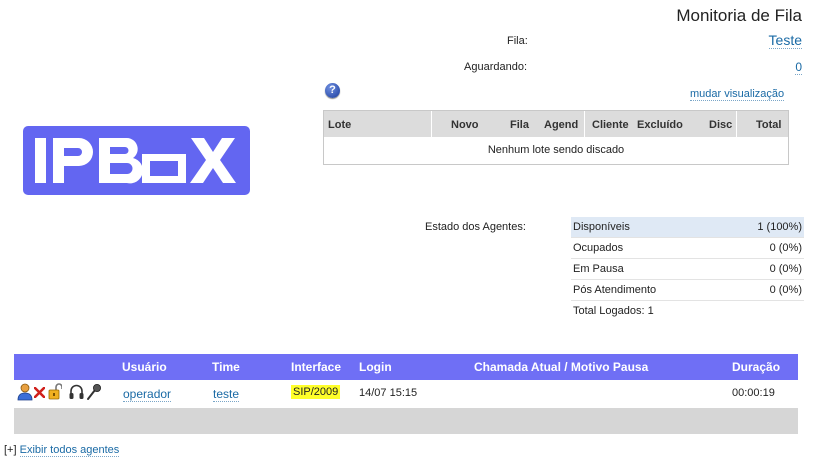 This screenshot has height=463, width=815. Describe the element at coordinates (517, 41) in the screenshot. I see `fila-label: Fila:` at that location.